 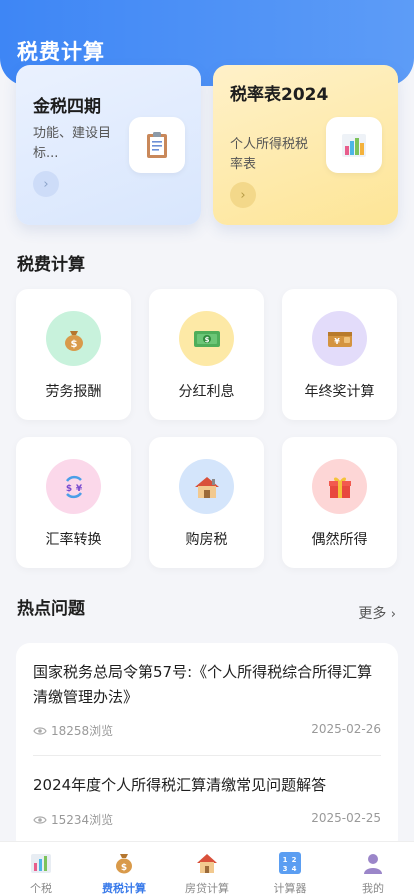 What do you see at coordinates (73, 540) in the screenshot?
I see `calc-item-label: 汇率转换` at bounding box center [73, 540].